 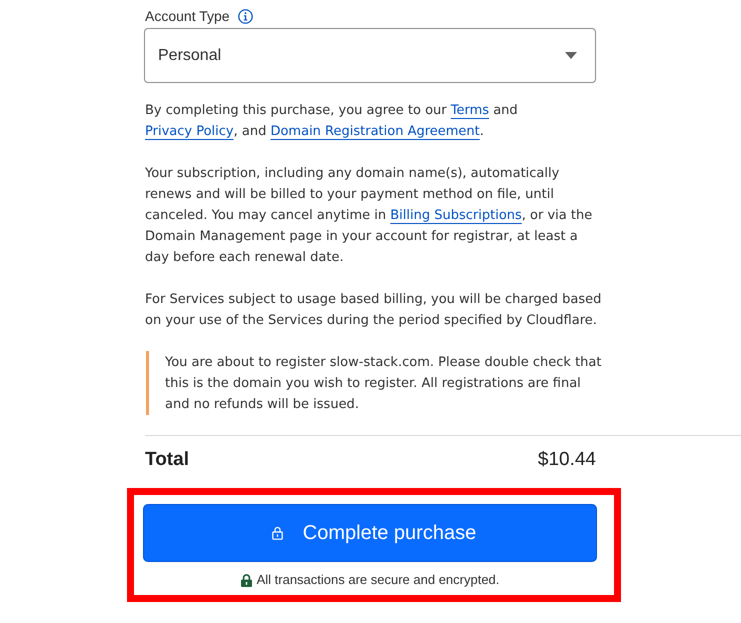 What do you see at coordinates (383, 384) in the screenshot?
I see `warning-text: You are about to register slow-stack.com. Please double check that this is the domain you wish to register. All registrations are final and no refunds will be issued.` at bounding box center [383, 384].